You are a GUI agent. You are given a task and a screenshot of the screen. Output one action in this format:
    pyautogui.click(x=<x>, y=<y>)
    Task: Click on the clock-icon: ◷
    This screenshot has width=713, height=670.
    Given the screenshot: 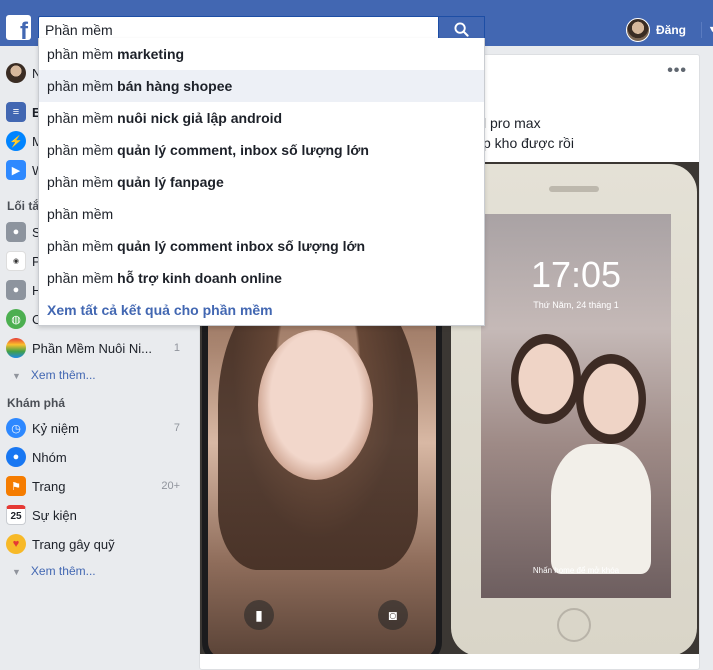 What is the action you would take?
    pyautogui.click(x=16, y=428)
    